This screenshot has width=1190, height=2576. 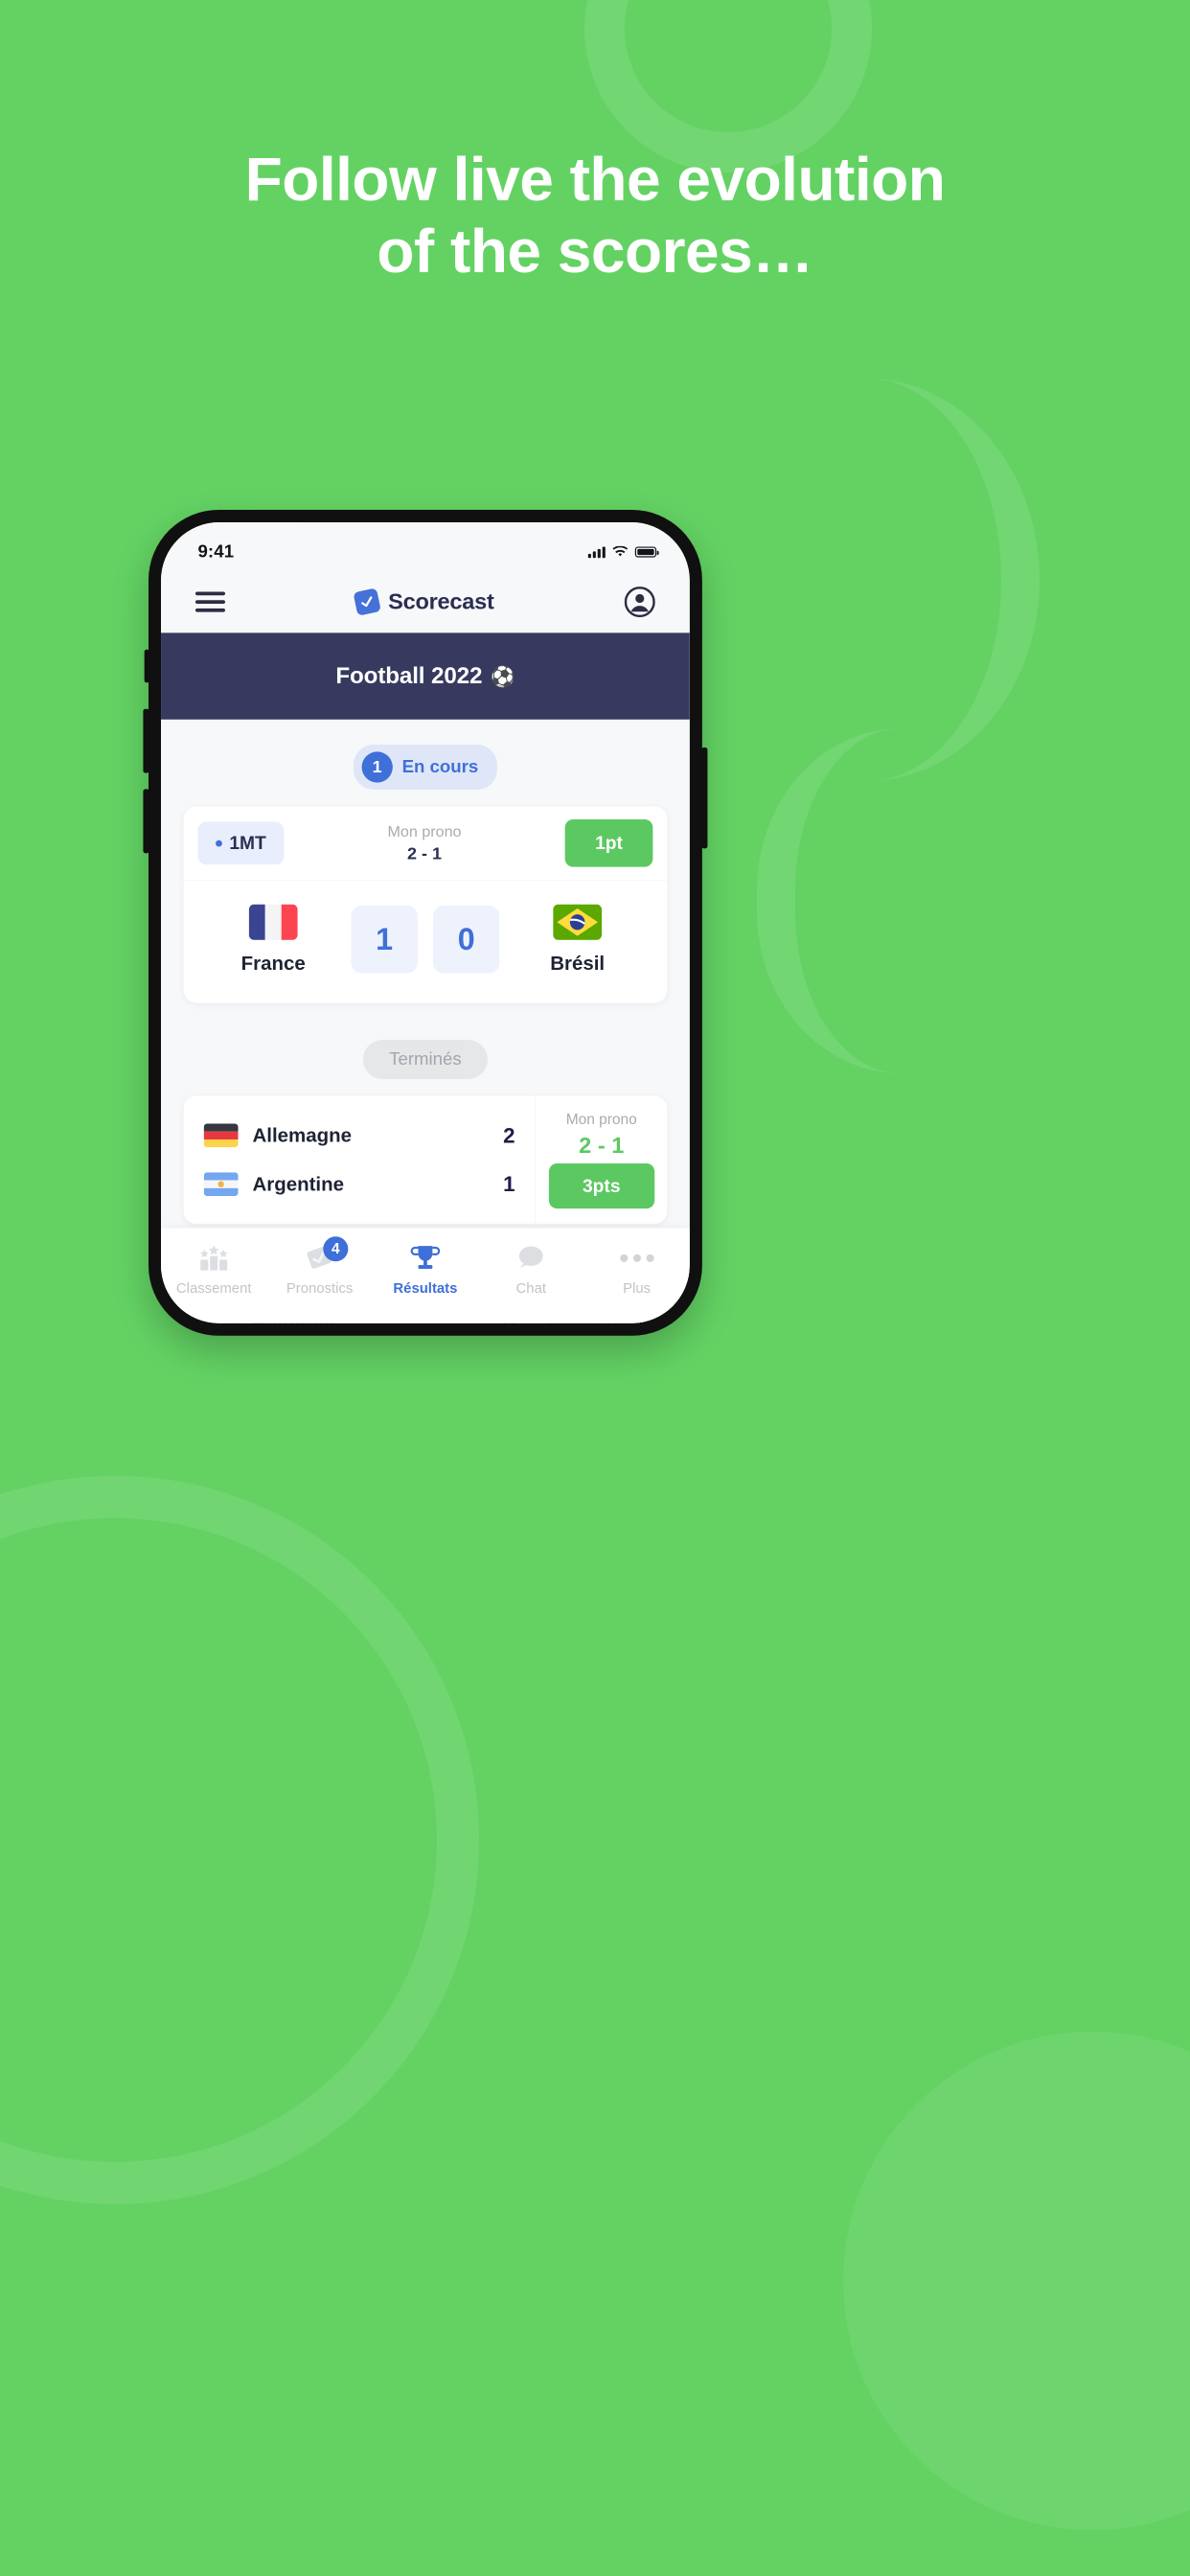 I want to click on finished-points-button: 3pts, so click(x=601, y=1186).